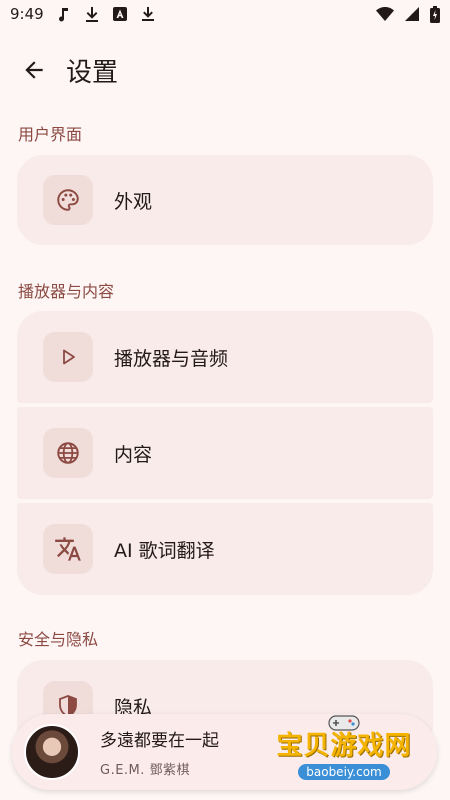  What do you see at coordinates (435, 14) in the screenshot?
I see `battery-icon` at bounding box center [435, 14].